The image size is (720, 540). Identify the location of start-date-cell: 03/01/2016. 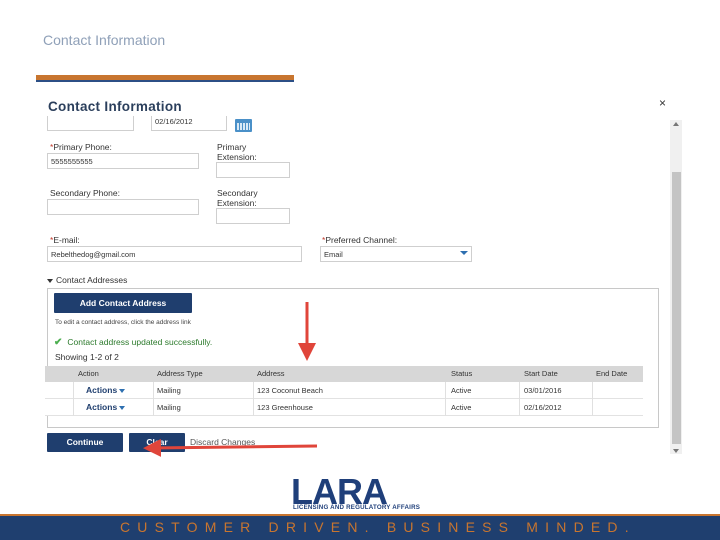
(543, 390).